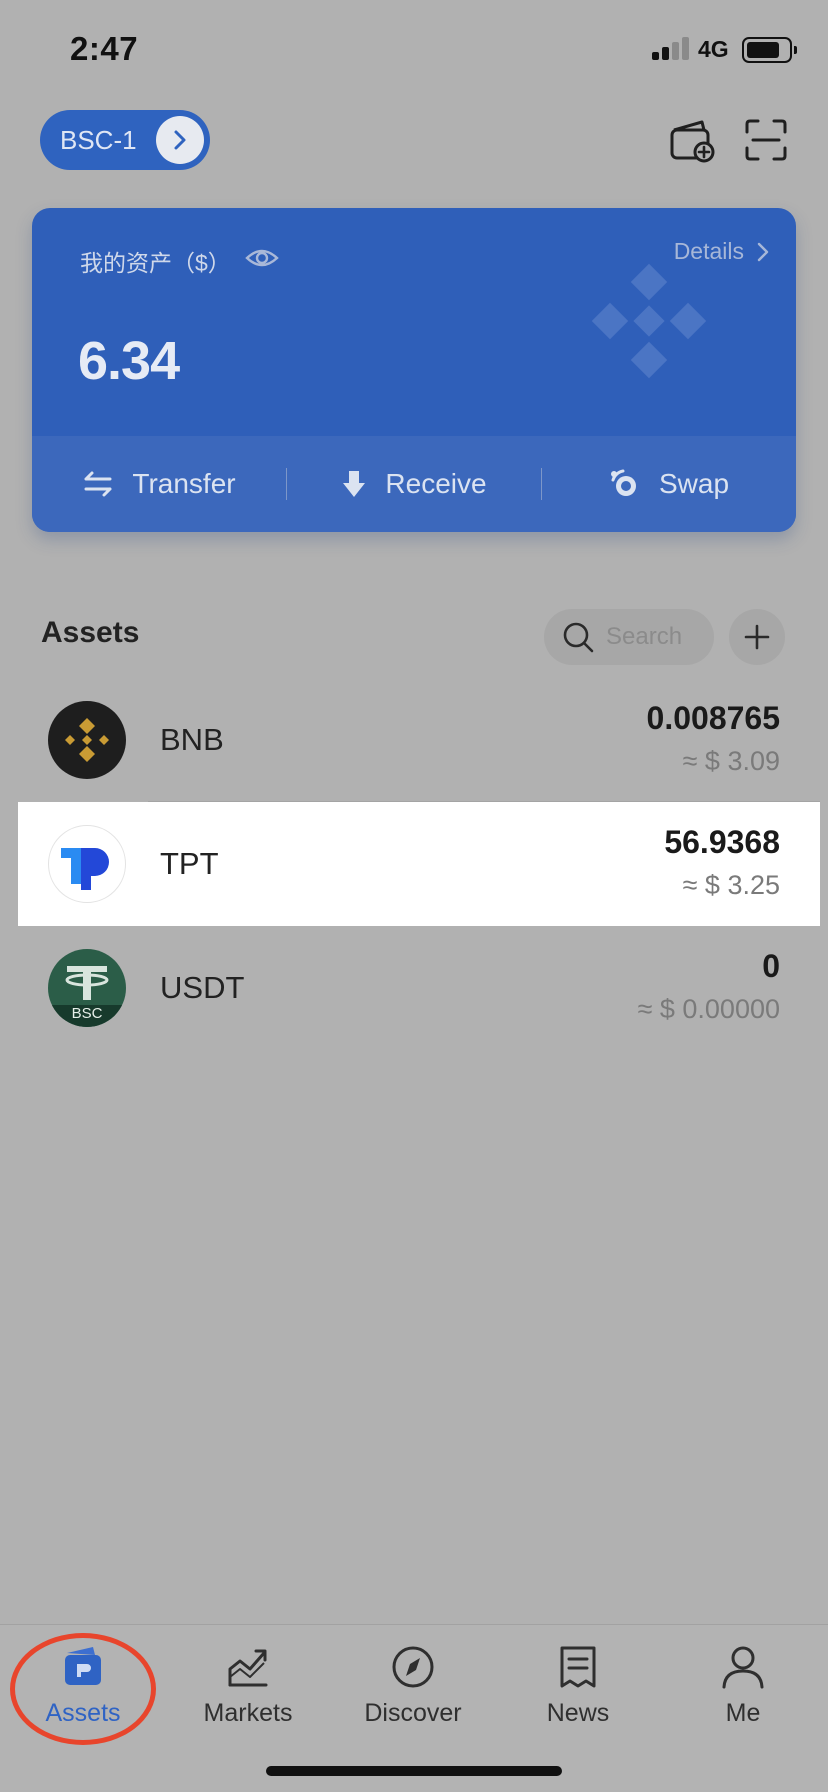 The height and width of the screenshot is (1792, 828). I want to click on plus-icon, so click(757, 637).